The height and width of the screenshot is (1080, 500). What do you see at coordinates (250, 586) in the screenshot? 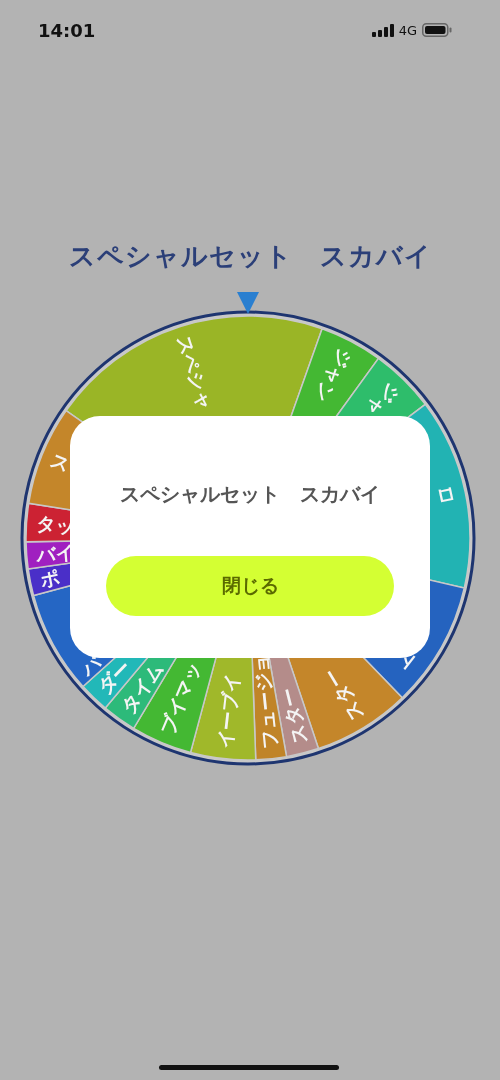
I see `close-button: 閉じる` at bounding box center [250, 586].